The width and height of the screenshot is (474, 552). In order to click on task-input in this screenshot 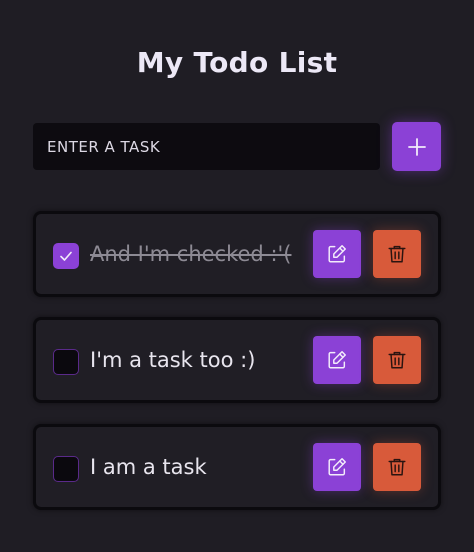, I will do `click(206, 146)`.